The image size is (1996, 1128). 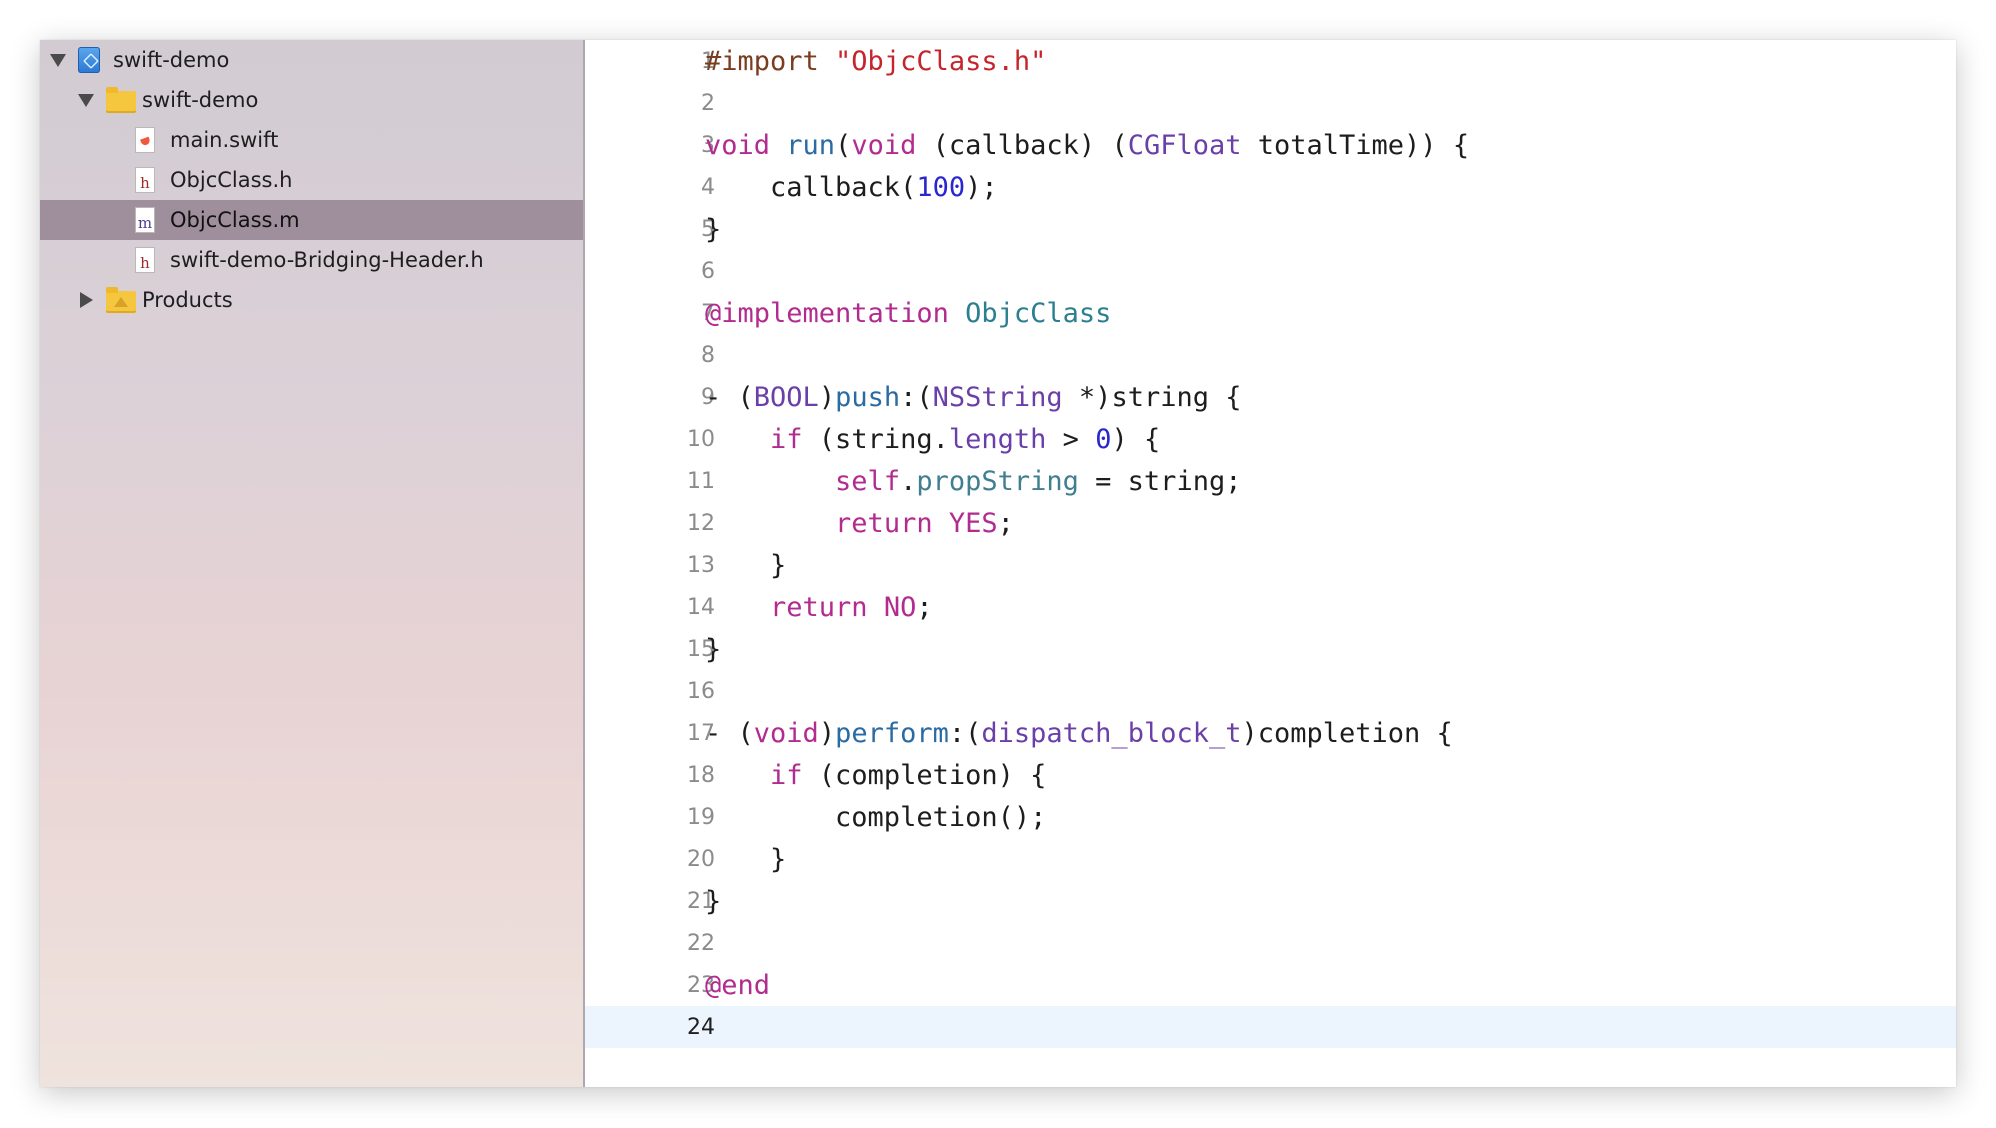 What do you see at coordinates (701, 775) in the screenshot?
I see `line-number: 18` at bounding box center [701, 775].